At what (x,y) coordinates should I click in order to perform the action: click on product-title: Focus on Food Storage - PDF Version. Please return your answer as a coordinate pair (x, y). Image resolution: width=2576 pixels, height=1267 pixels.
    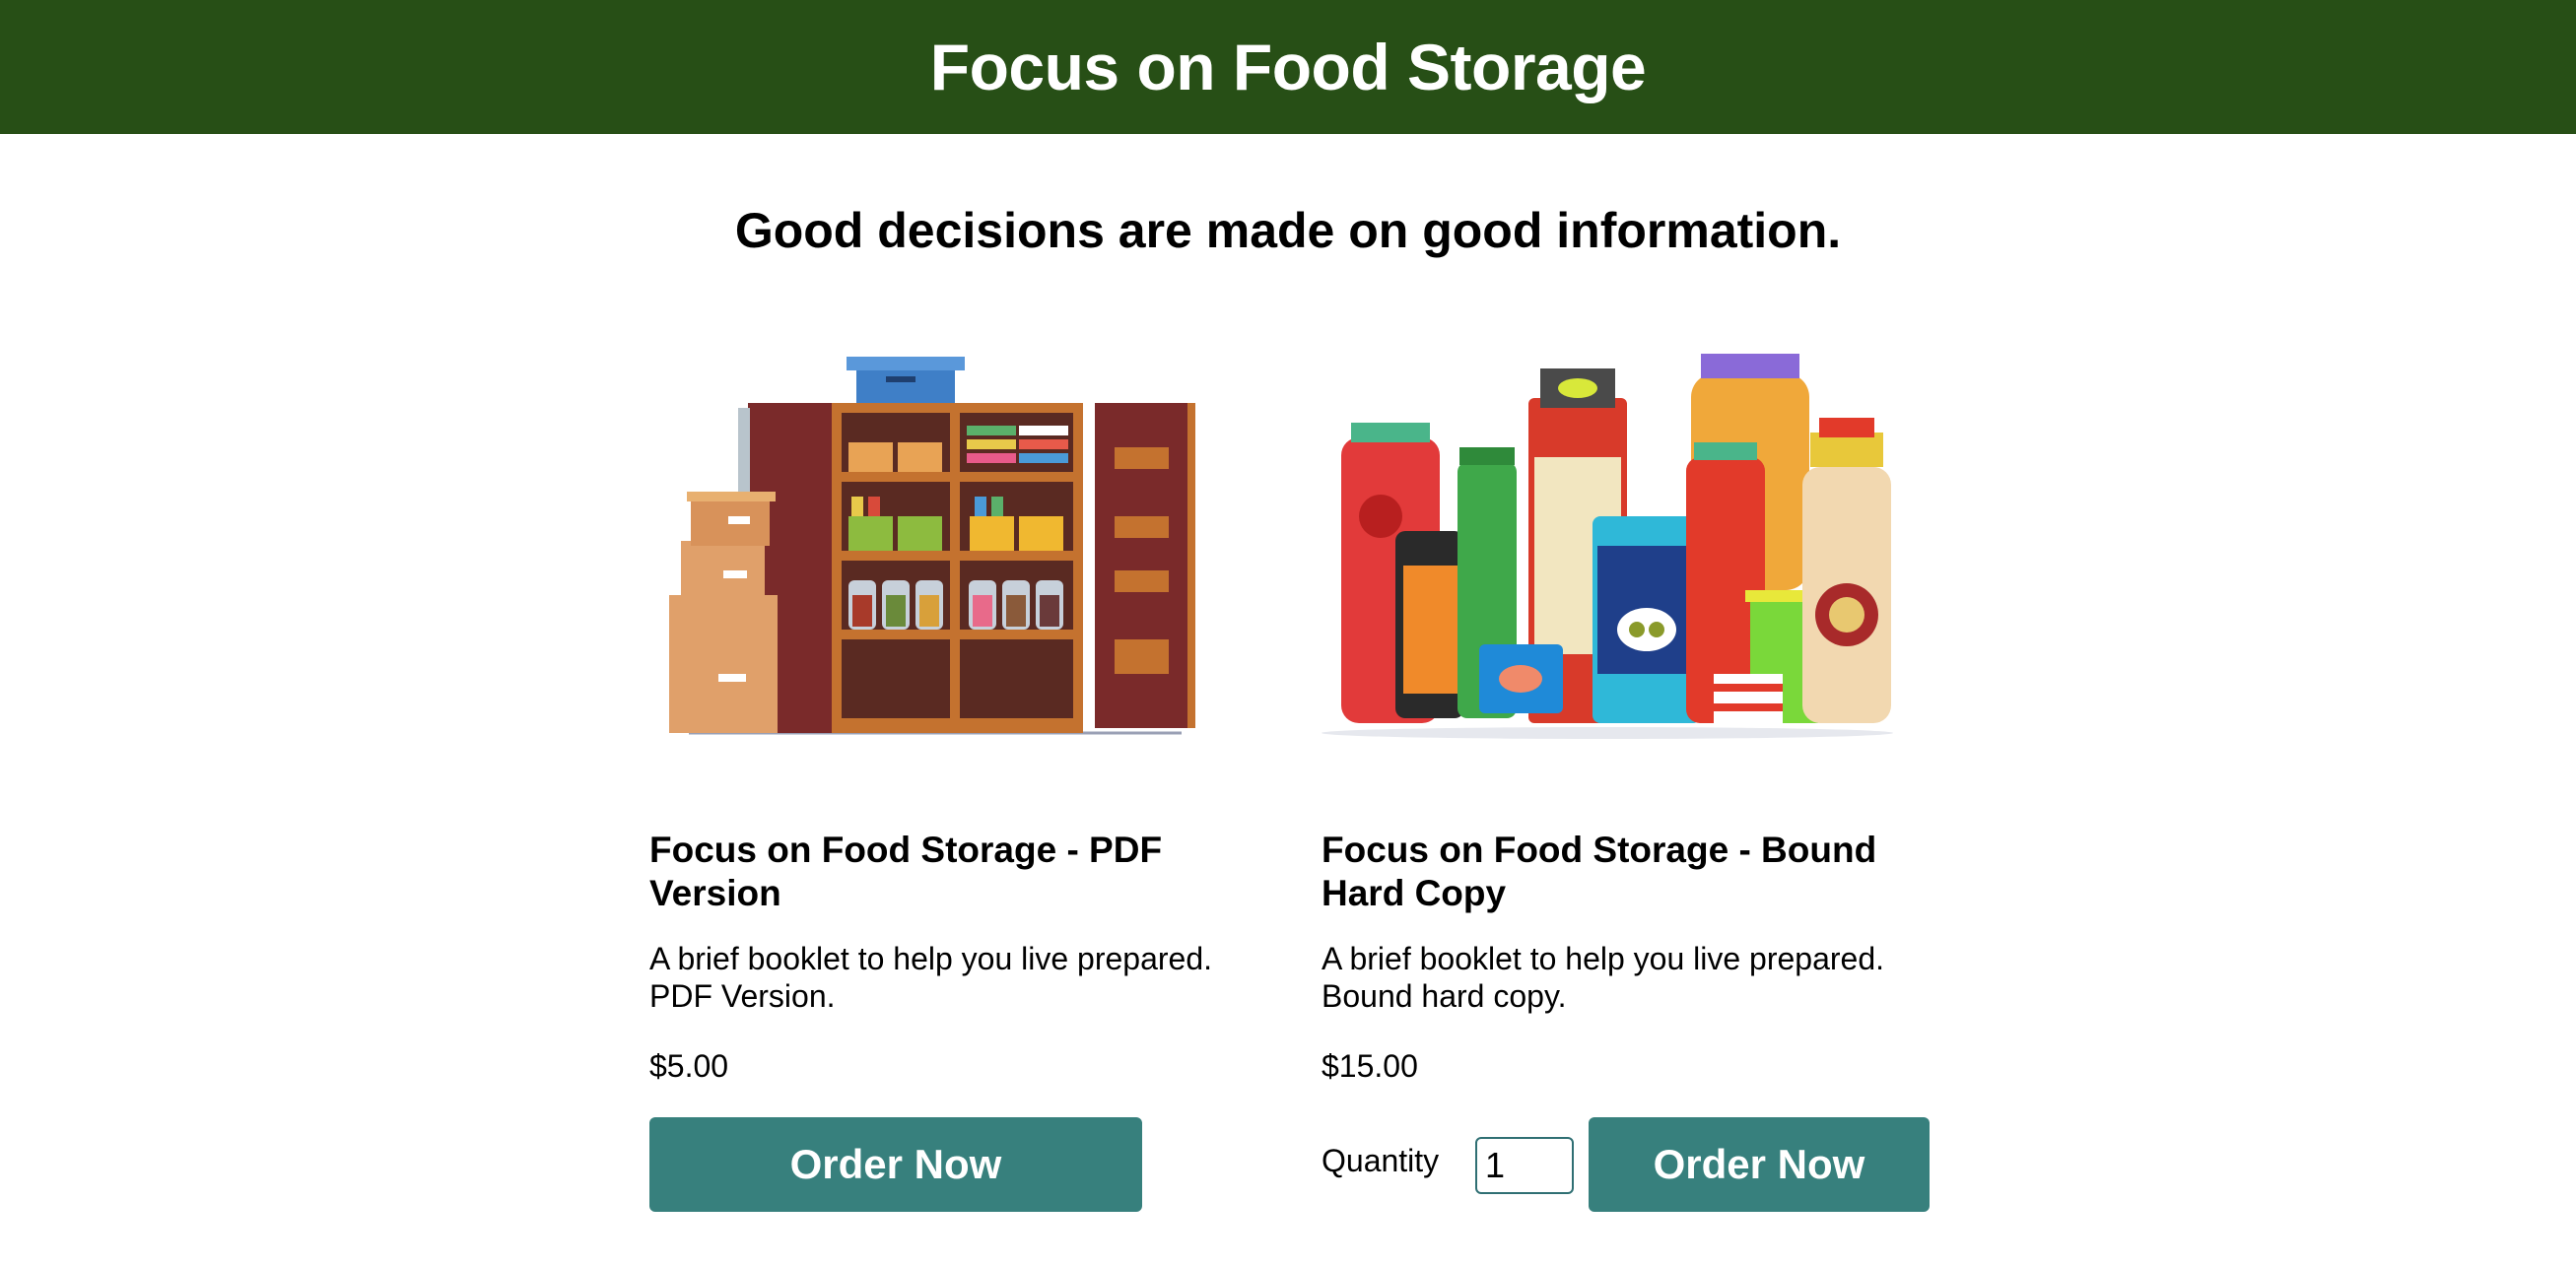
    Looking at the image, I should click on (906, 871).